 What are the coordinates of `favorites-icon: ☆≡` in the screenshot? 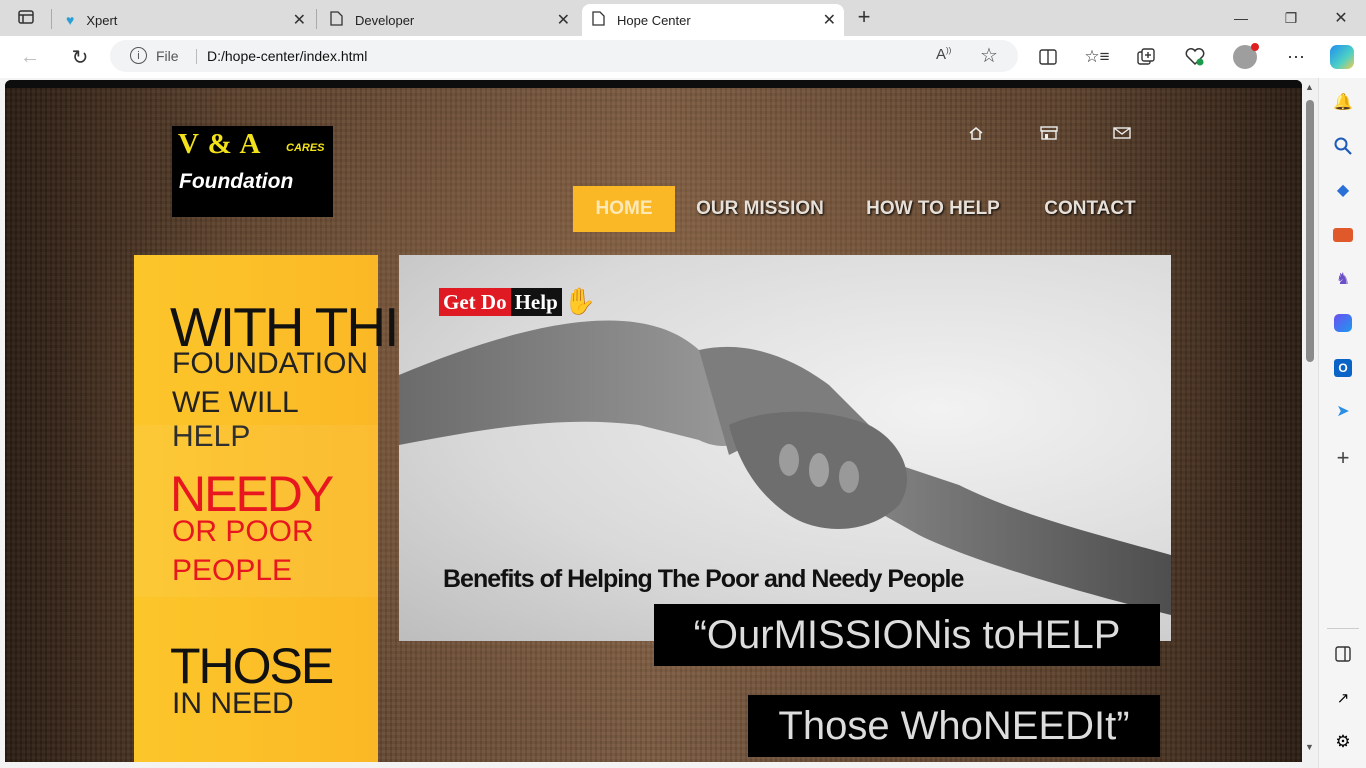 It's located at (1097, 57).